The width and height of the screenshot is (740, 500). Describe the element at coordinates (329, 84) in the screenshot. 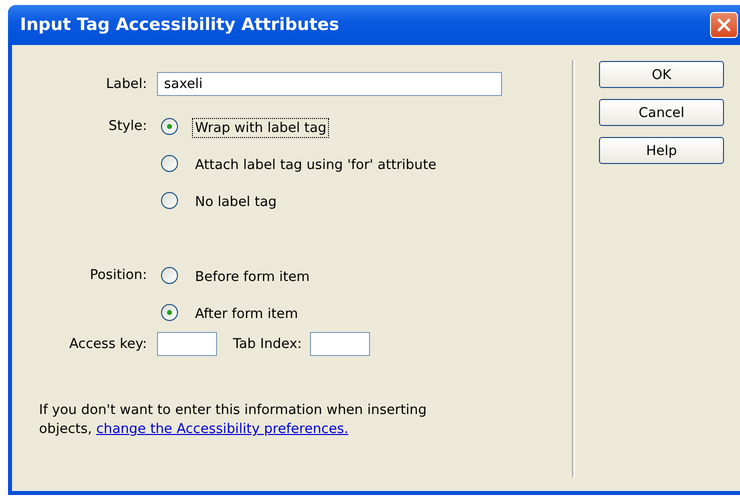

I see `input-field: saxeli` at that location.